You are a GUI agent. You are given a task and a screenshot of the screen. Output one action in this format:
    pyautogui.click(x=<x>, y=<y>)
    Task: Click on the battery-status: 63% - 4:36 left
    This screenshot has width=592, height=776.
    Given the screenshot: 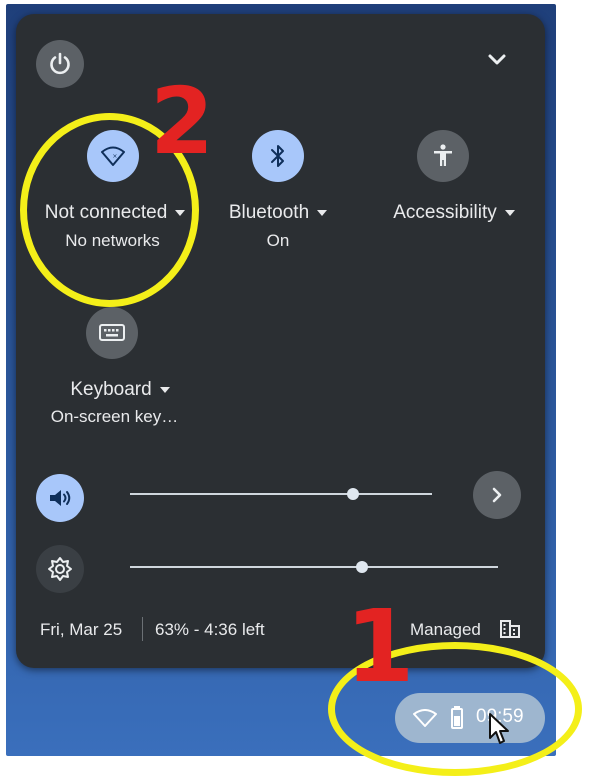 What is the action you would take?
    pyautogui.click(x=210, y=630)
    